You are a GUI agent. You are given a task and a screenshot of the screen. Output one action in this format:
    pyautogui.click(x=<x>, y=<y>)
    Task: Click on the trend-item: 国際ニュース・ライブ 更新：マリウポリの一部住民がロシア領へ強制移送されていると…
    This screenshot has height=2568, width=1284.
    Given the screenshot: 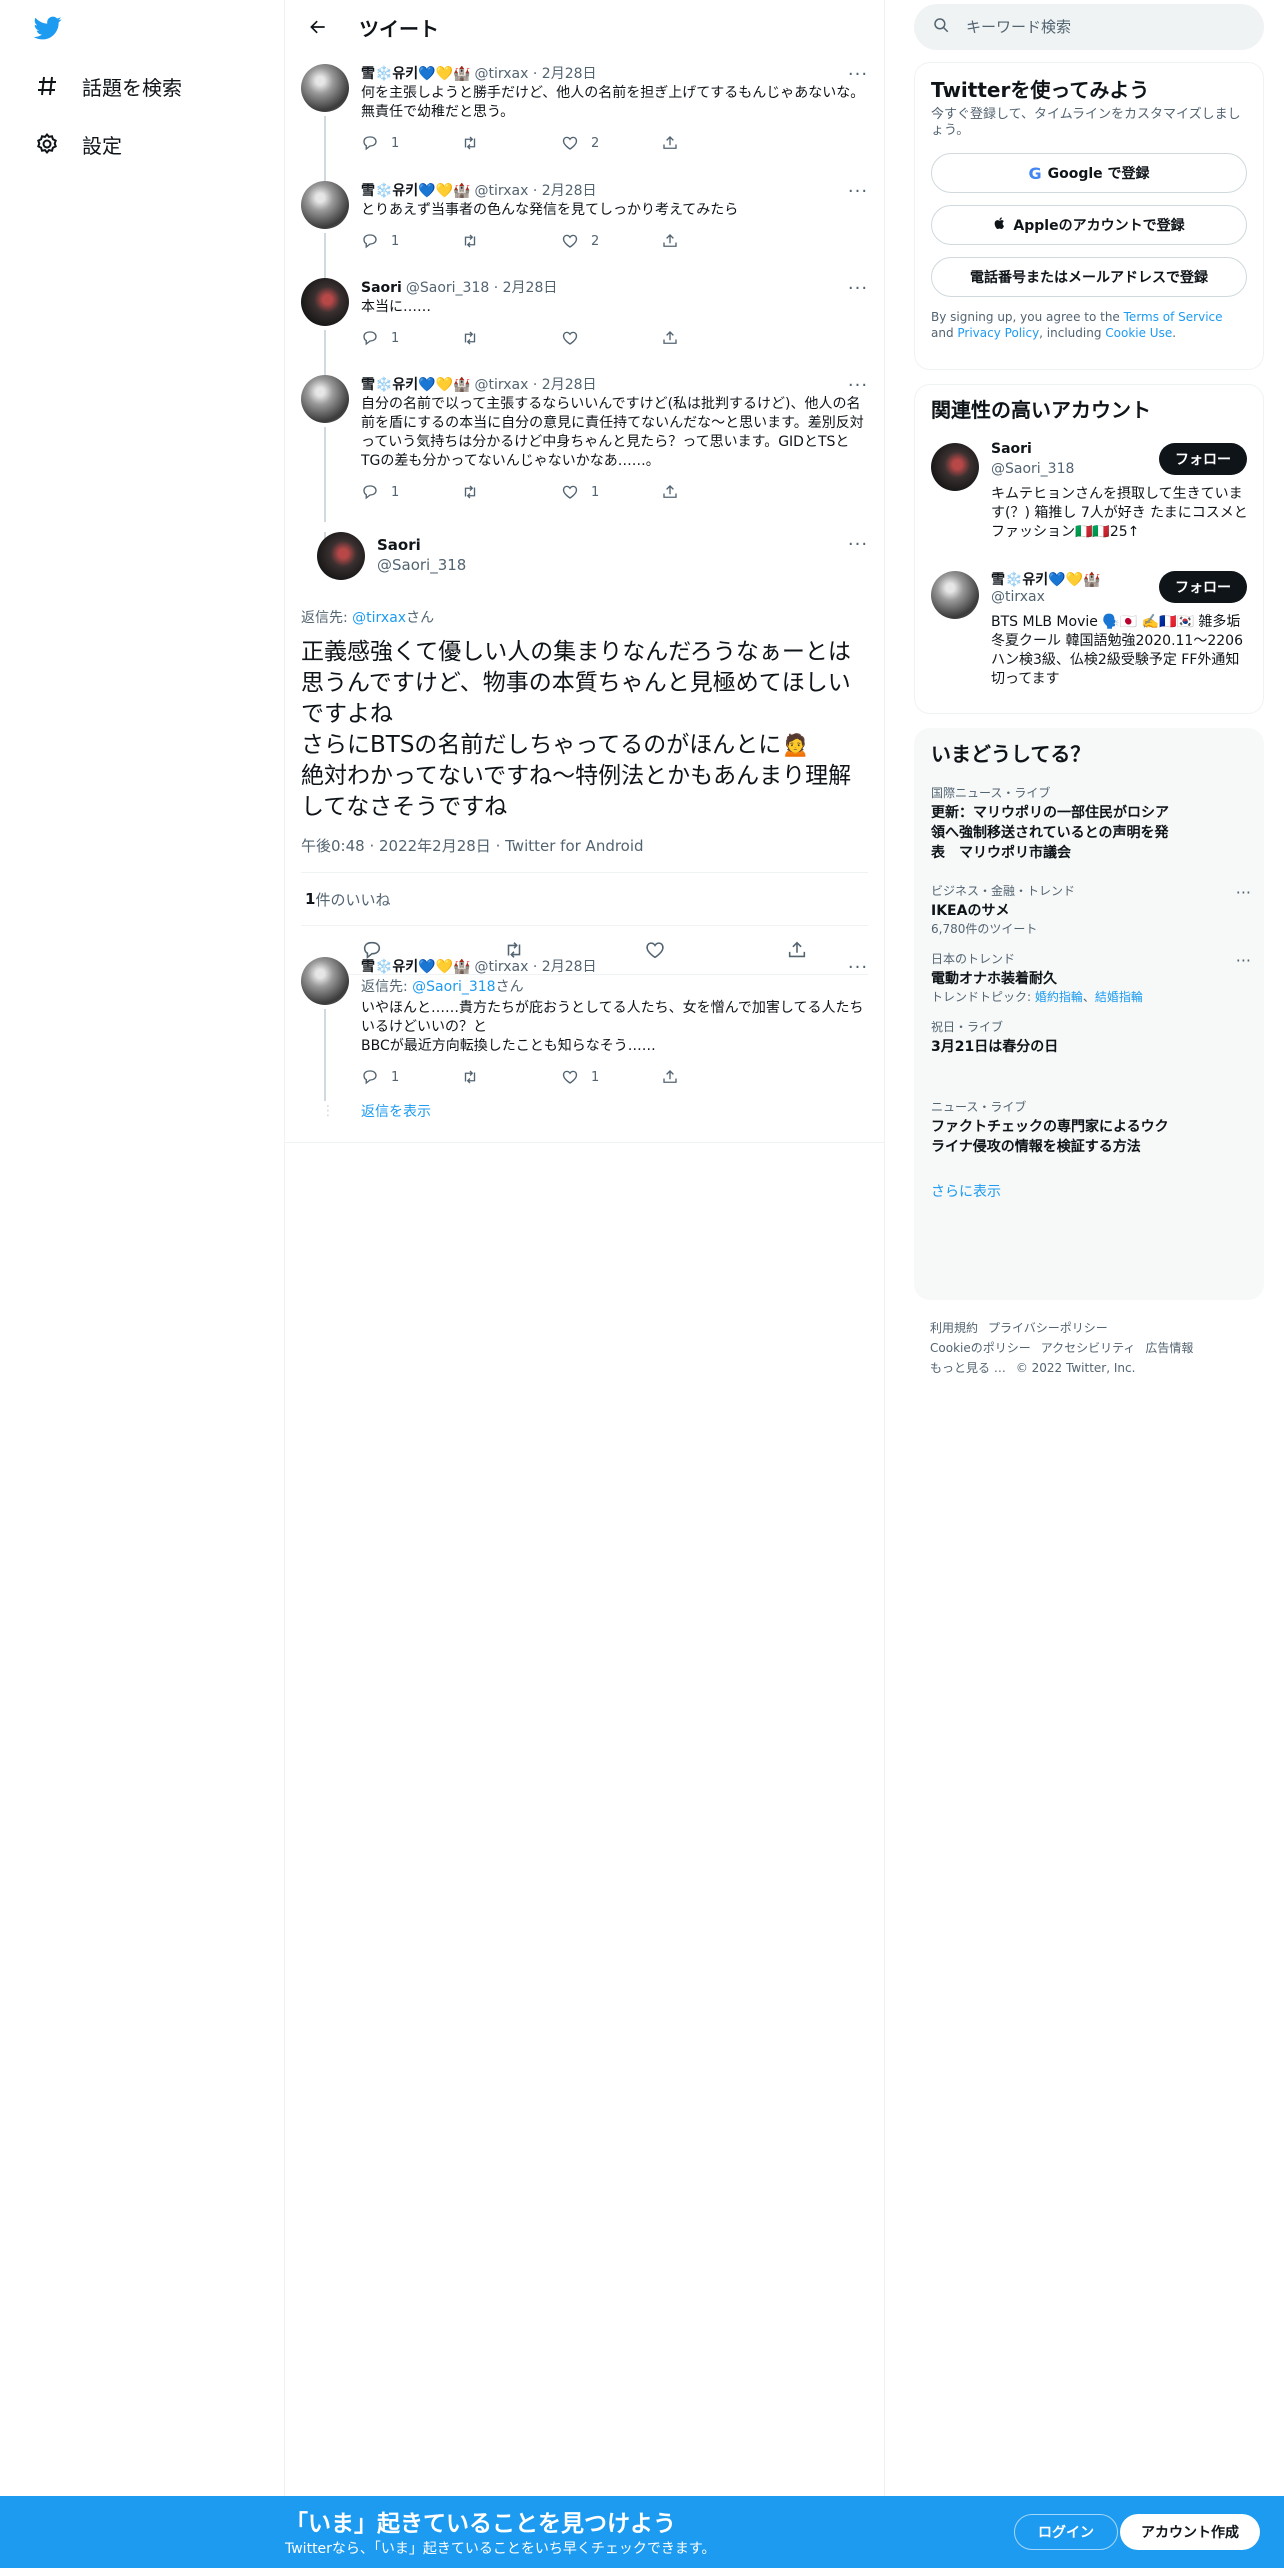 What is the action you would take?
    pyautogui.click(x=1089, y=824)
    